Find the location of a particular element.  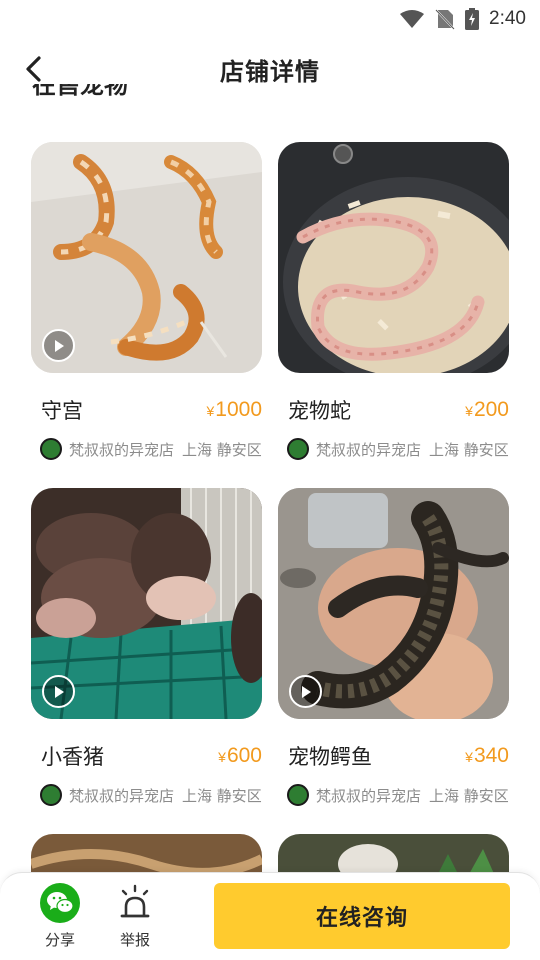

online-consult-button: 在线咨询 is located at coordinates (362, 916).